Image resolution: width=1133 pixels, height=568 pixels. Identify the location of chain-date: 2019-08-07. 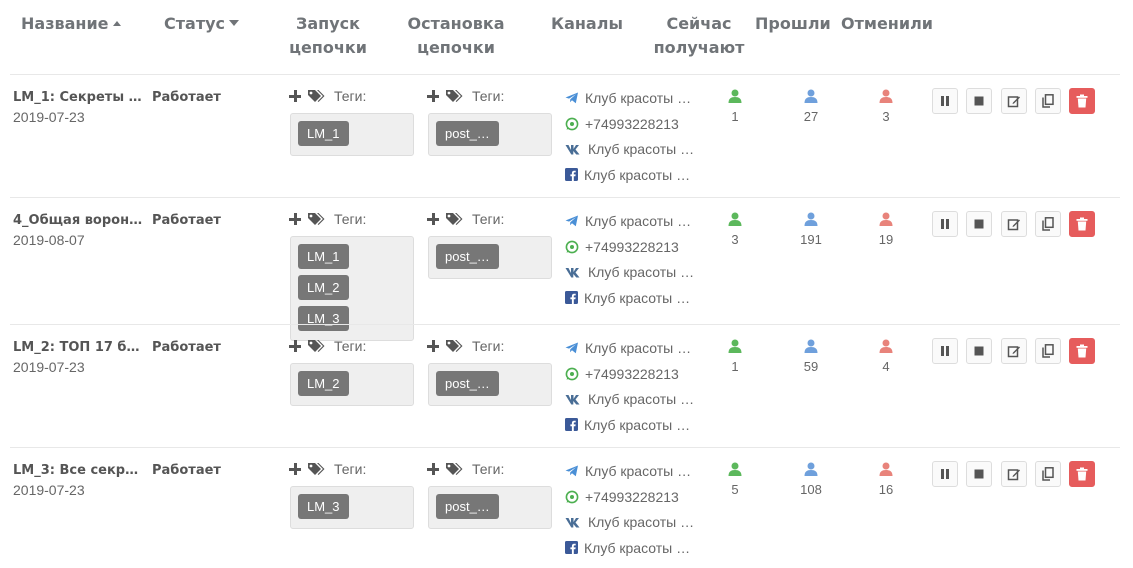
(49, 240).